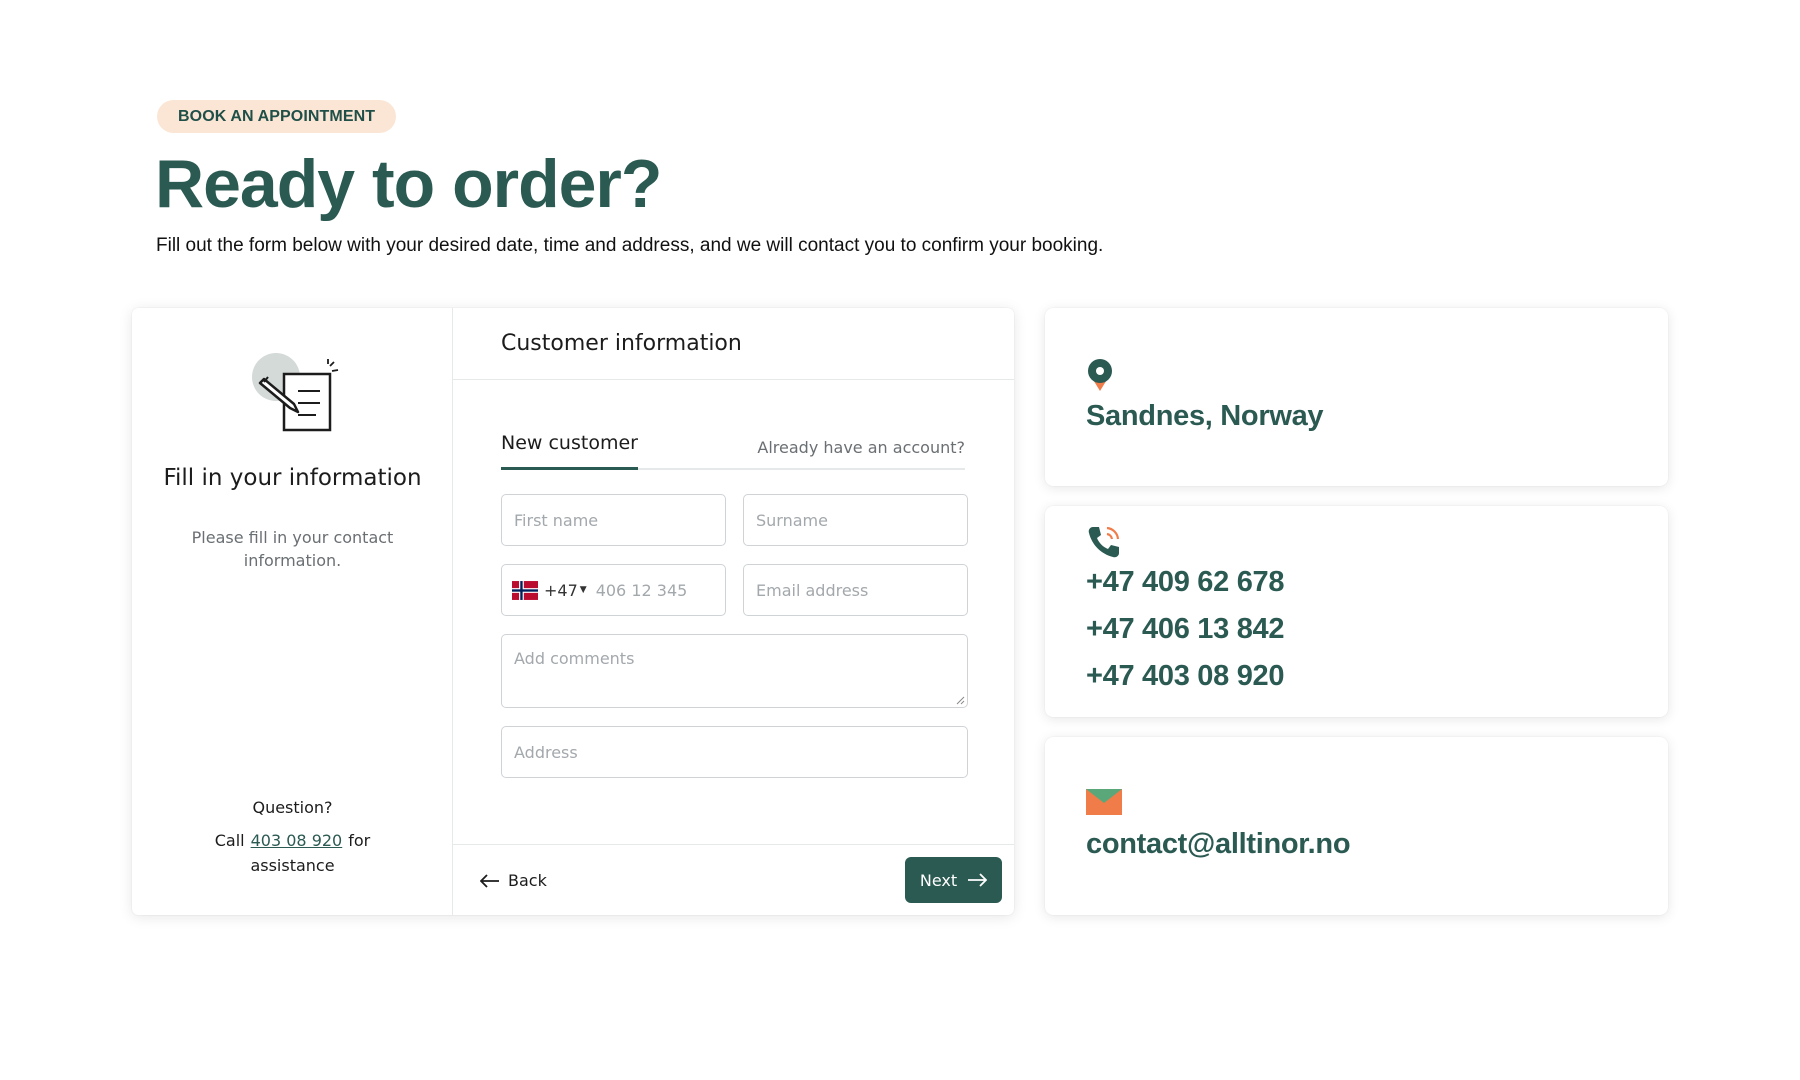  Describe the element at coordinates (1185, 629) in the screenshot. I see `phone-number-2: +47 406 13 842` at that location.